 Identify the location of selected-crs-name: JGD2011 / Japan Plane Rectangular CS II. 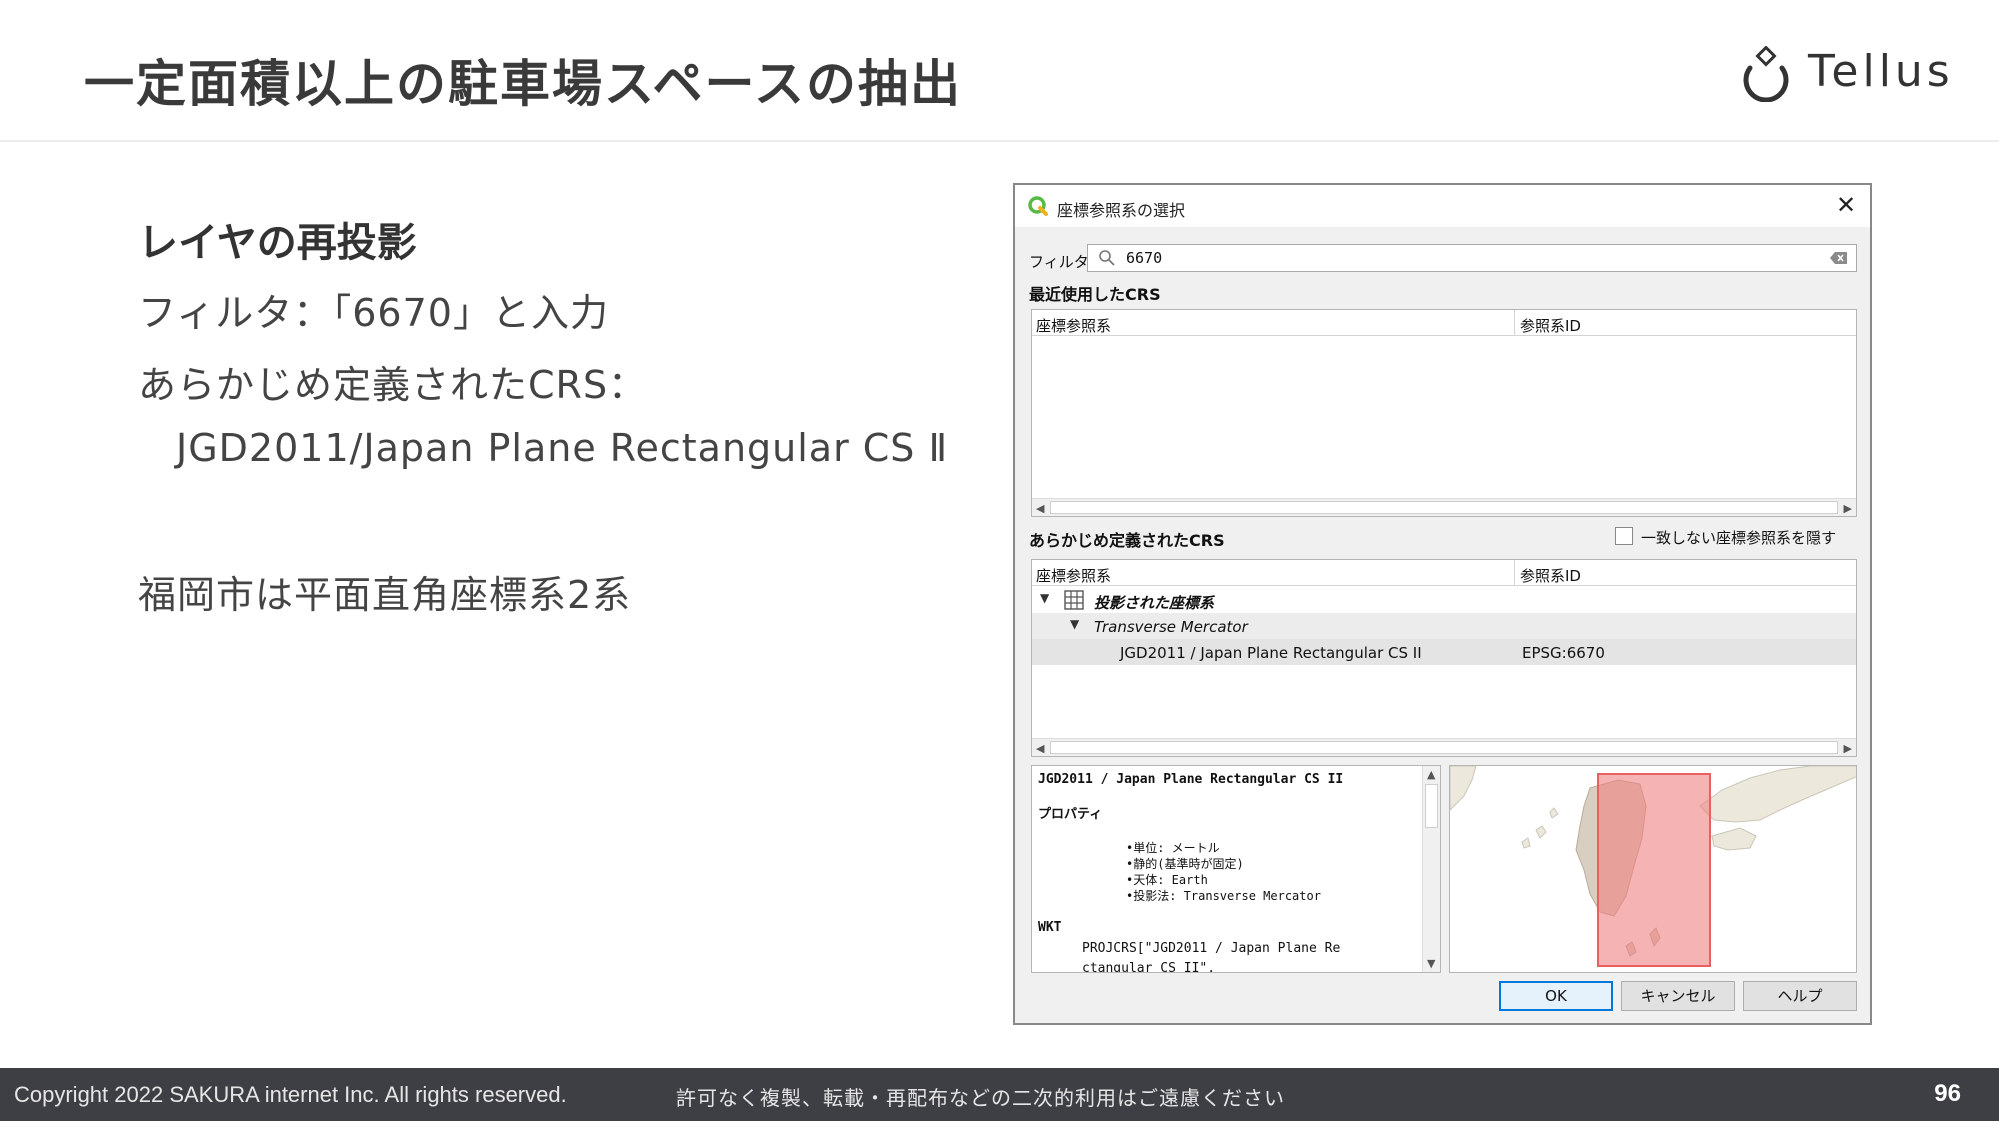
(1271, 653).